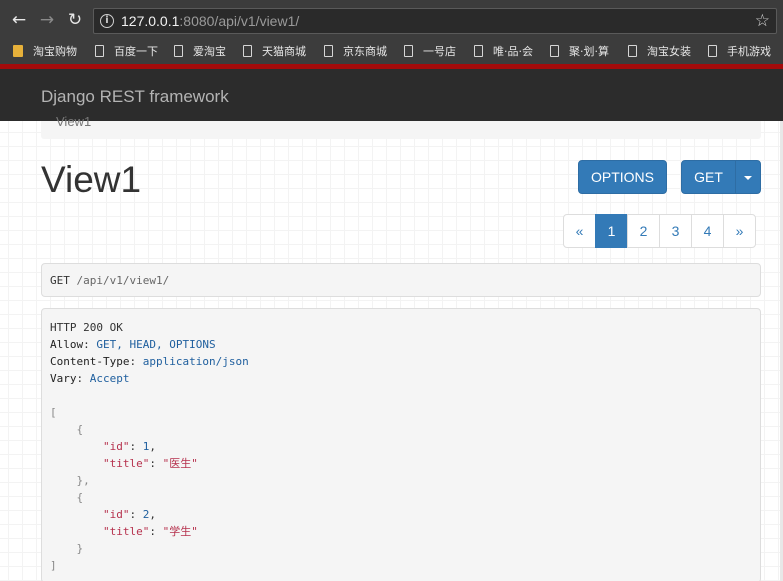 This screenshot has height=581, width=783. I want to click on bookmark-label: 唯·品·会, so click(513, 51).